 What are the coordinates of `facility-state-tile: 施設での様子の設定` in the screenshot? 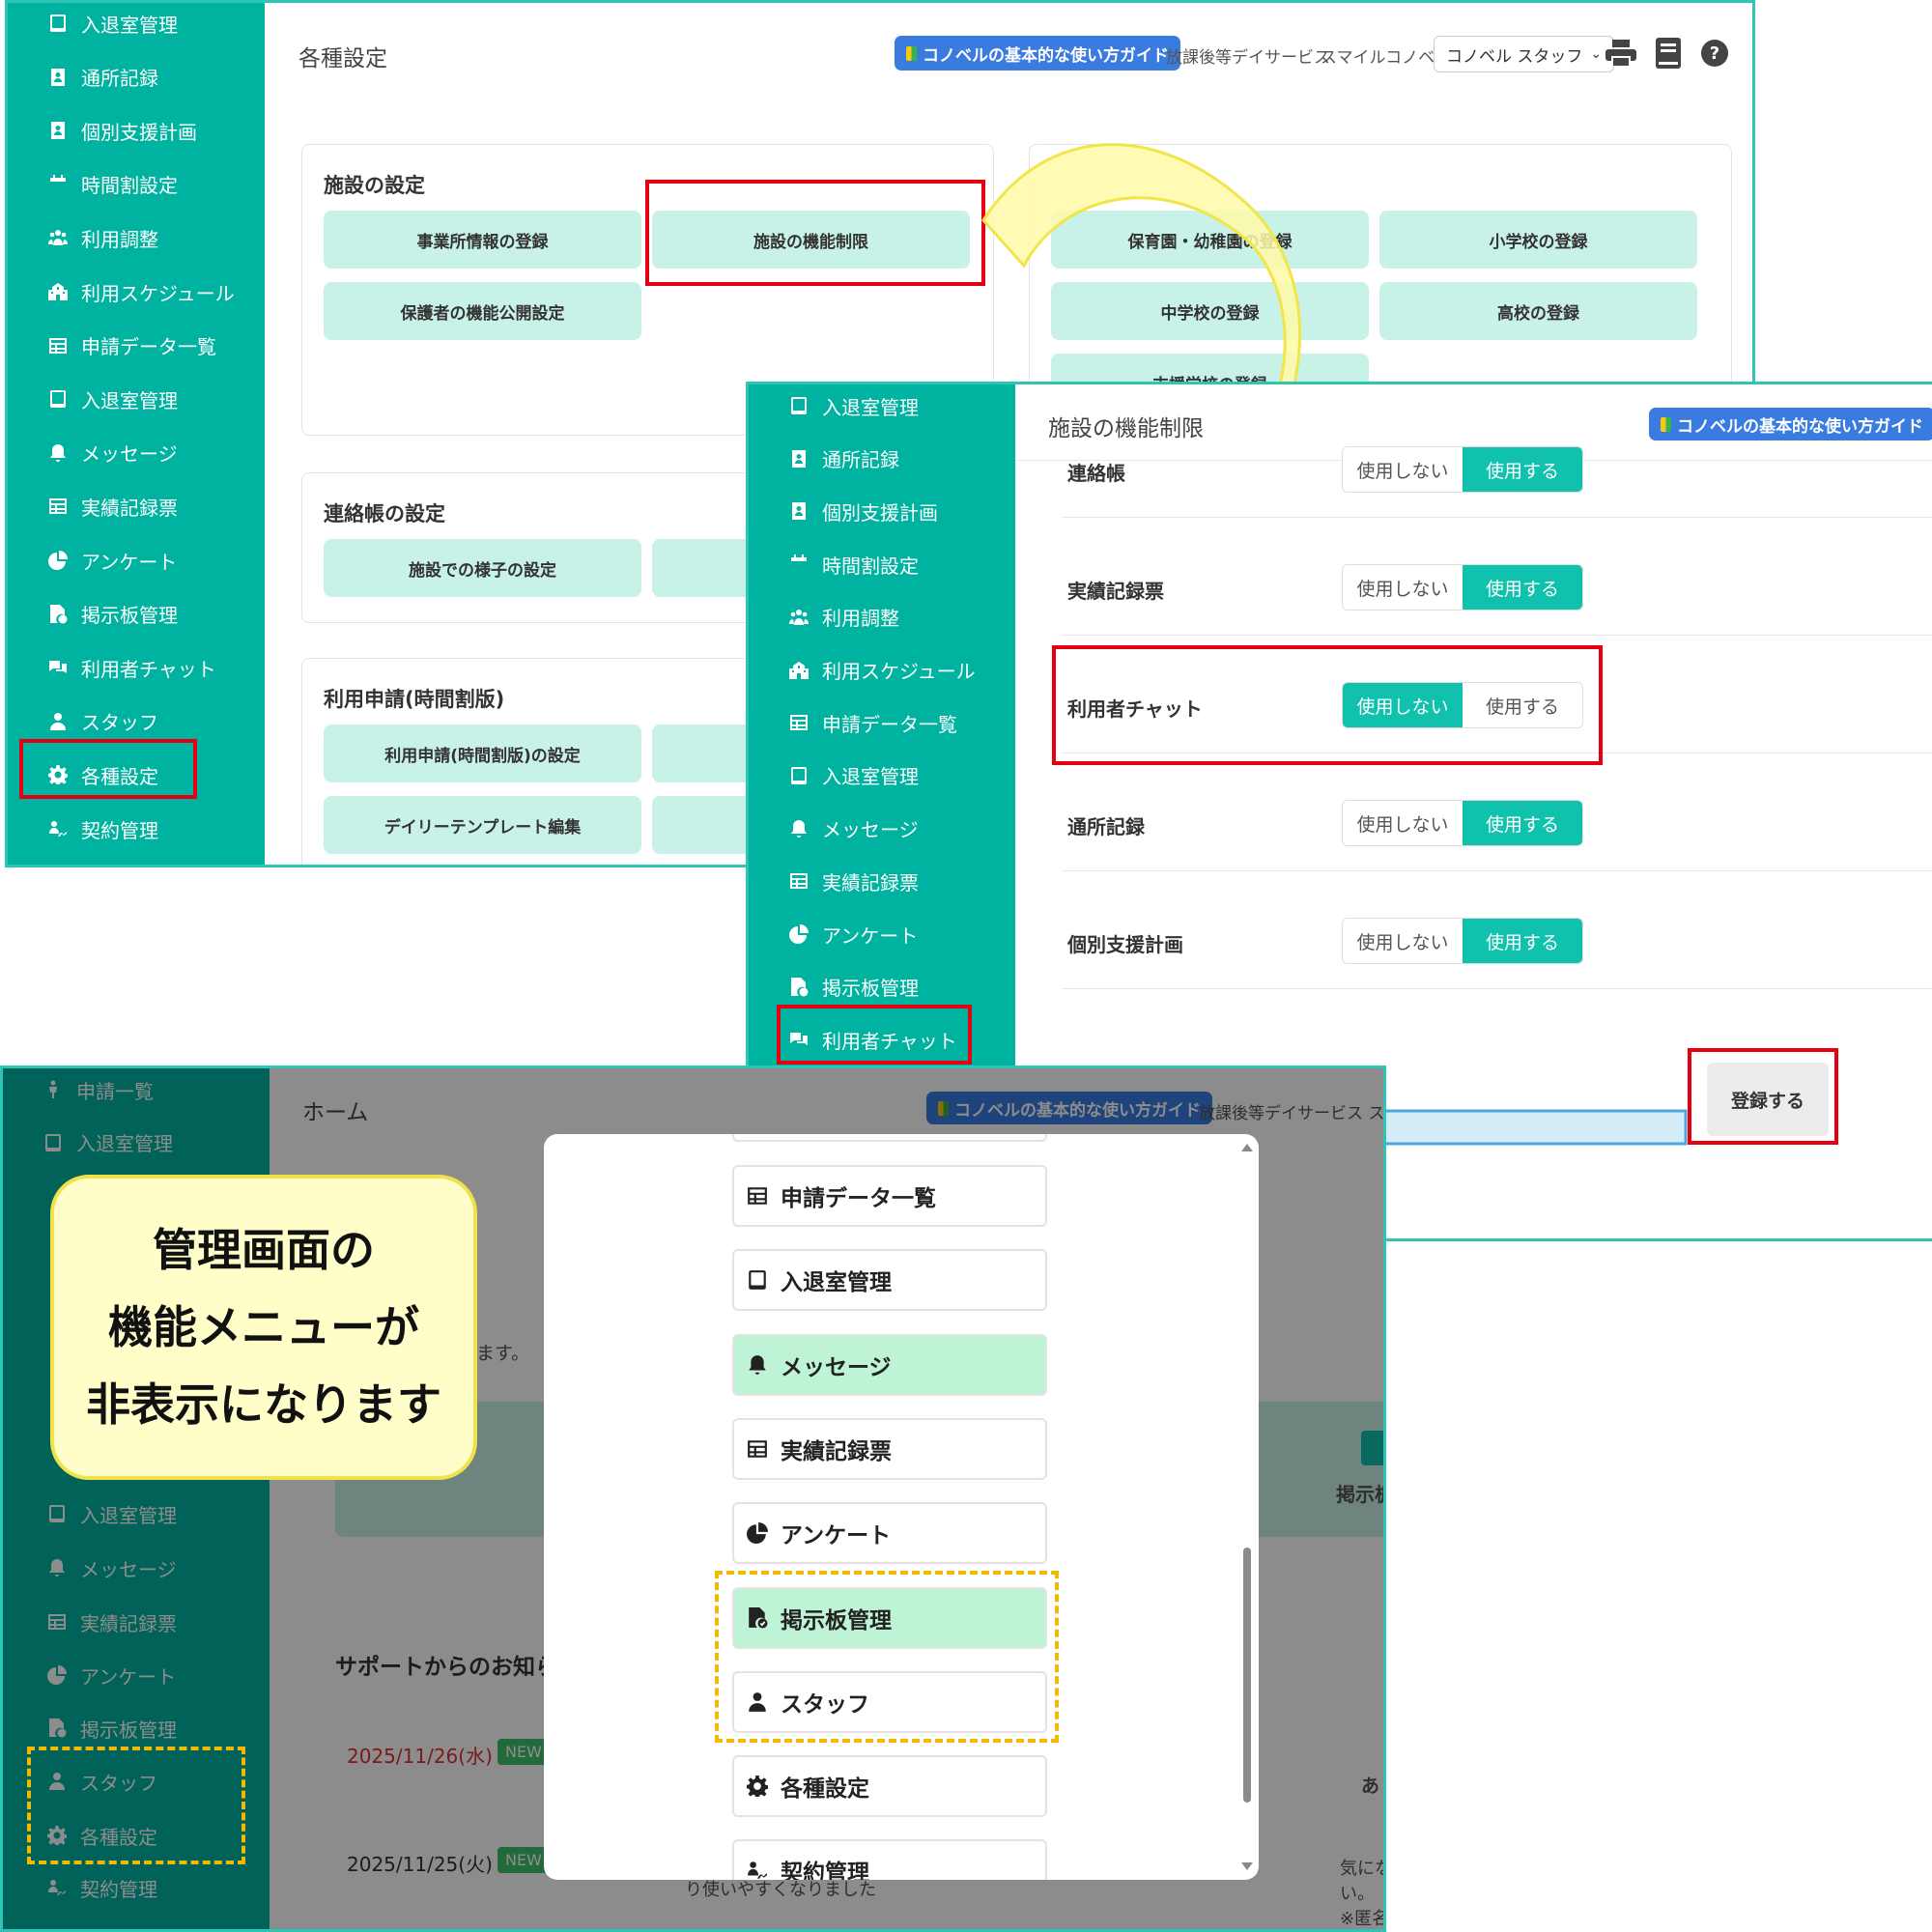 It's located at (482, 568).